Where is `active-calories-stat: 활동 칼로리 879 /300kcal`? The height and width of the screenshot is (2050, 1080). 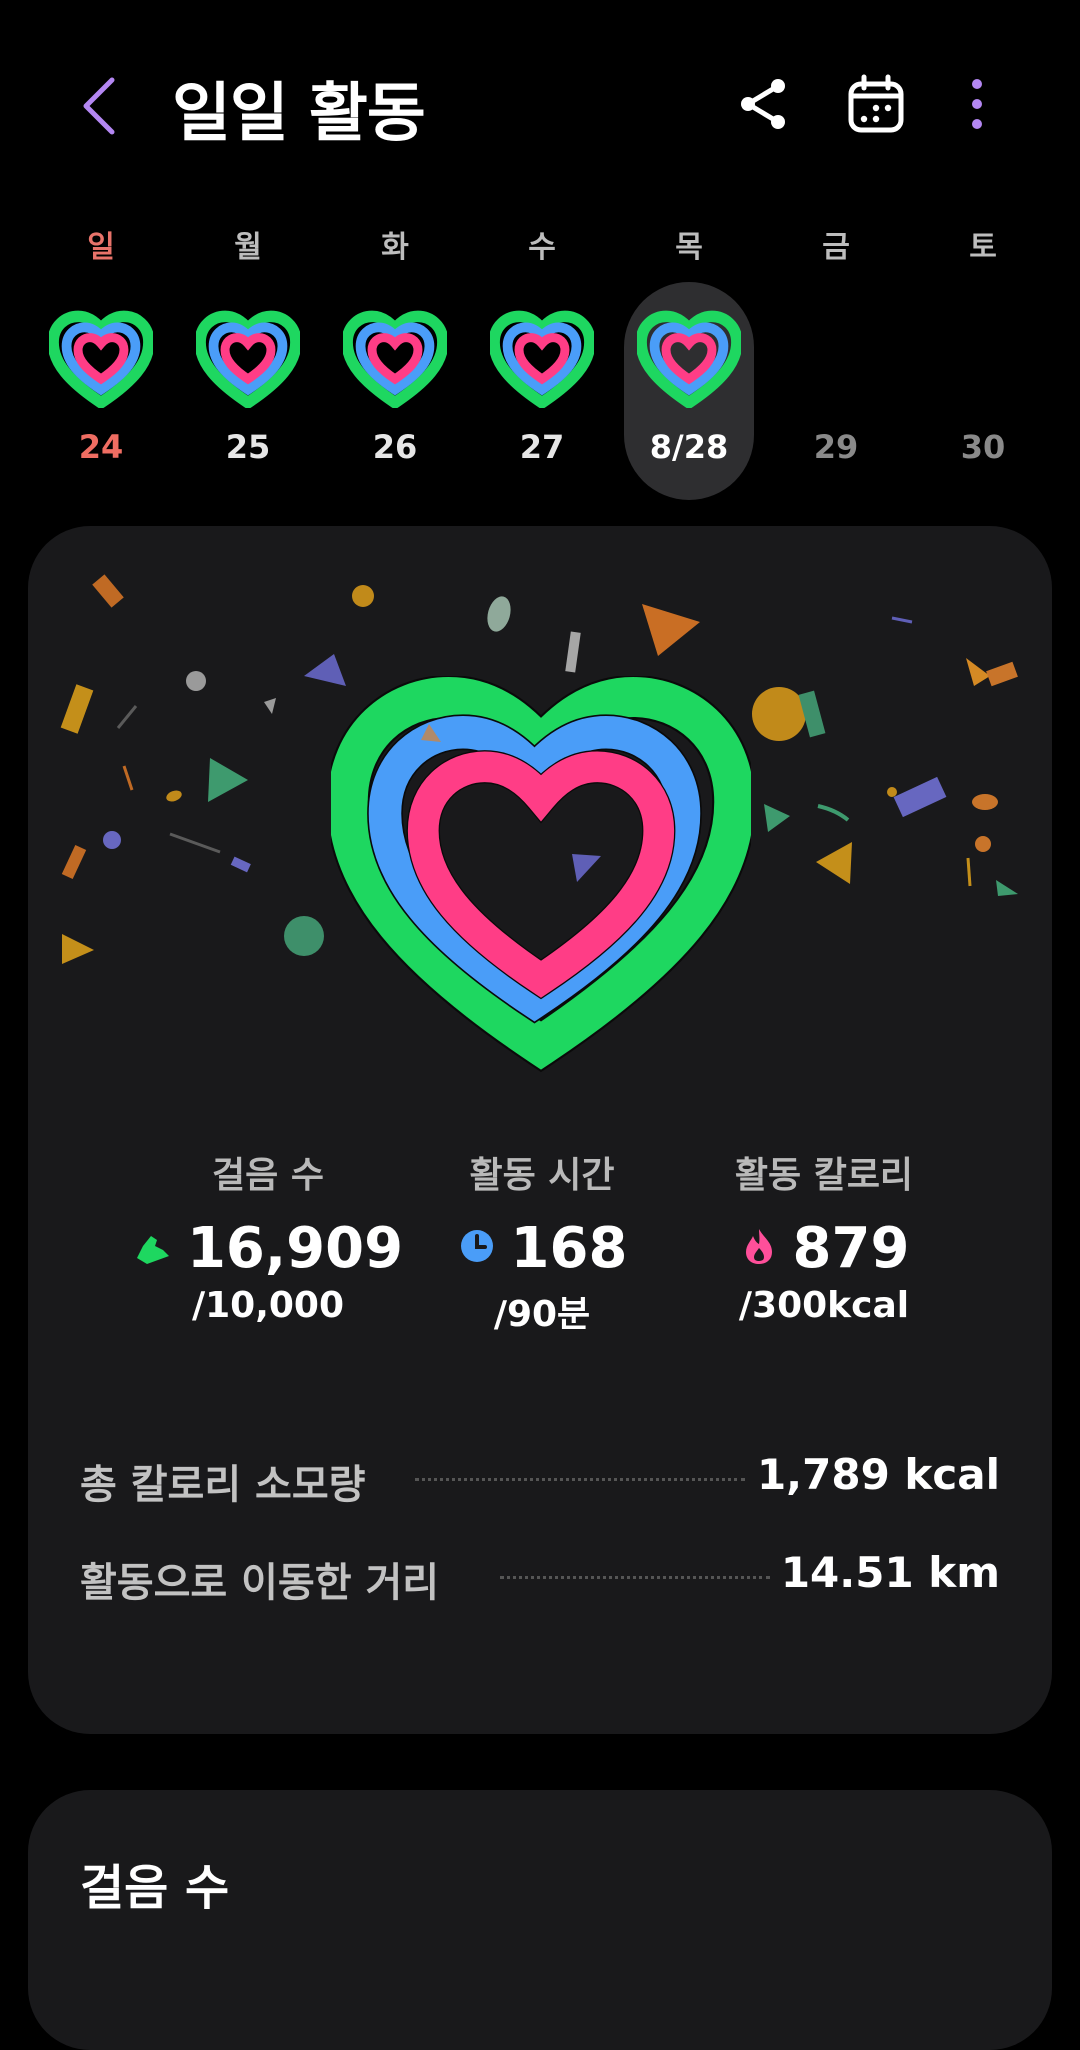 active-calories-stat: 활동 칼로리 879 /300kcal is located at coordinates (824, 1236).